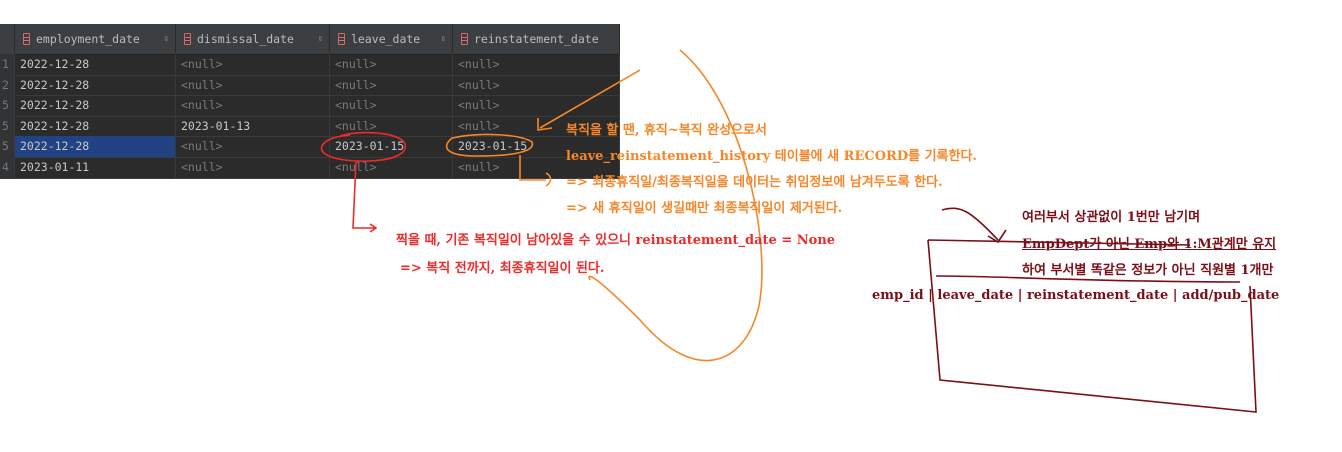 The height and width of the screenshot is (452, 1342). Describe the element at coordinates (1149, 244) in the screenshot. I see `note-maroon-2: EmpDept가 아닌 Emp와 1:M관계만 유지` at that location.